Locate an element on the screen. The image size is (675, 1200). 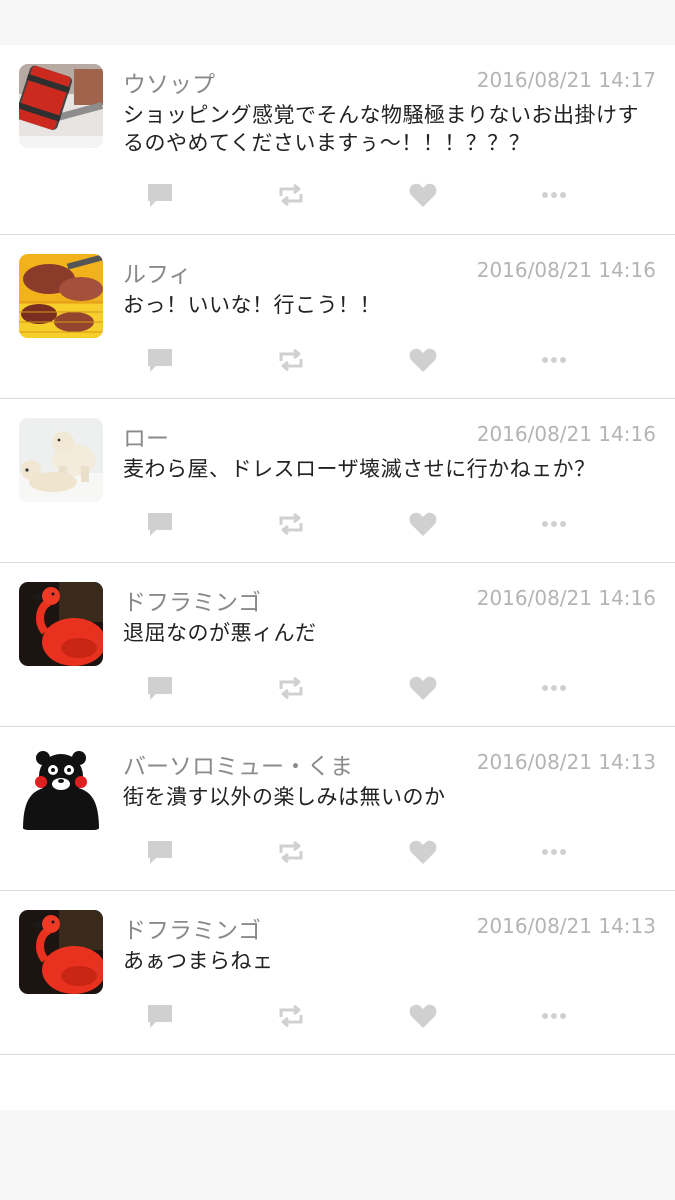
grilled-meat-avatar is located at coordinates (61, 296).